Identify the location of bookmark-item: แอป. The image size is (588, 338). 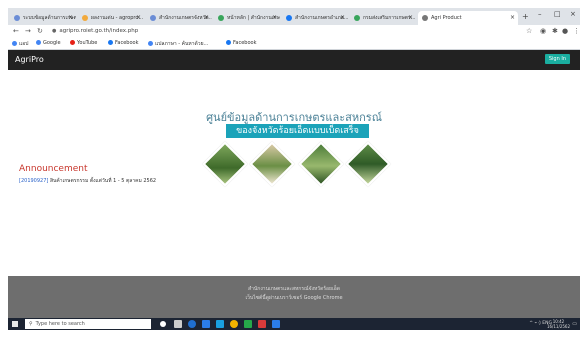
(20, 44).